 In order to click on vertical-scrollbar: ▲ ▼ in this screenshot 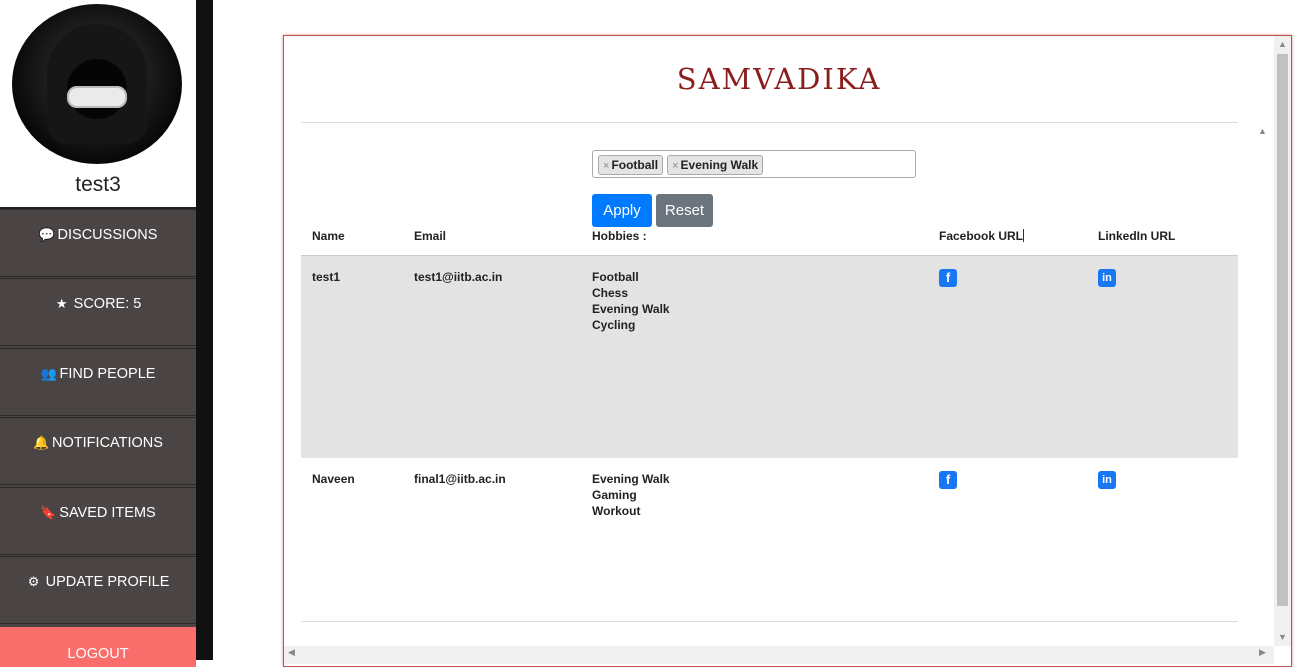, I will do `click(1282, 341)`.